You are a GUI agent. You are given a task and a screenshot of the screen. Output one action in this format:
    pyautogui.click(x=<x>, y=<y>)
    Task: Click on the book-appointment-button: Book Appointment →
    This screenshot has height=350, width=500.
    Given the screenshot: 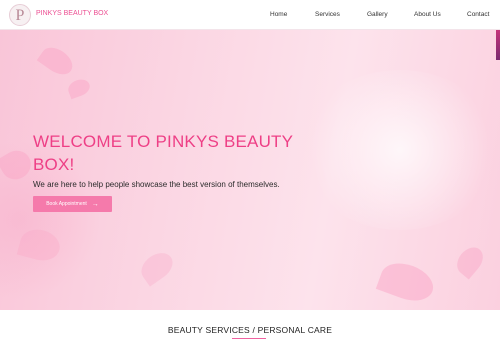 What is the action you would take?
    pyautogui.click(x=72, y=204)
    